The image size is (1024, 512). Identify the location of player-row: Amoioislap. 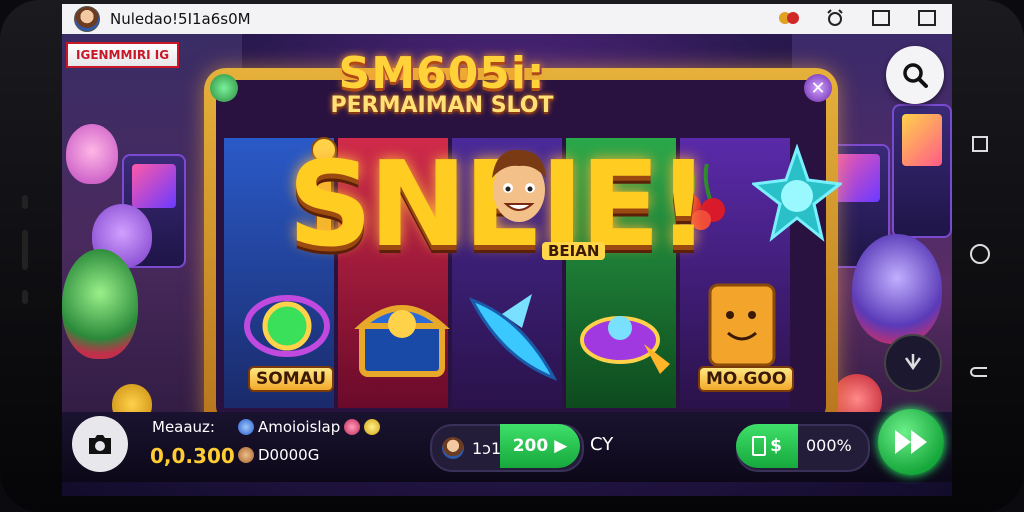
(309, 427).